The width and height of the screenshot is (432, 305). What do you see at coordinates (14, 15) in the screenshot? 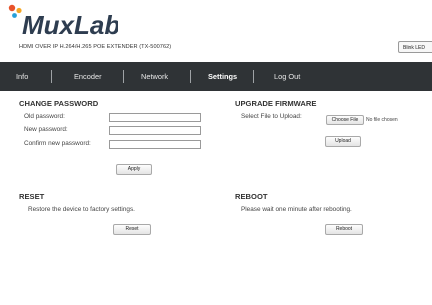
I see `logo-dot-blue` at bounding box center [14, 15].